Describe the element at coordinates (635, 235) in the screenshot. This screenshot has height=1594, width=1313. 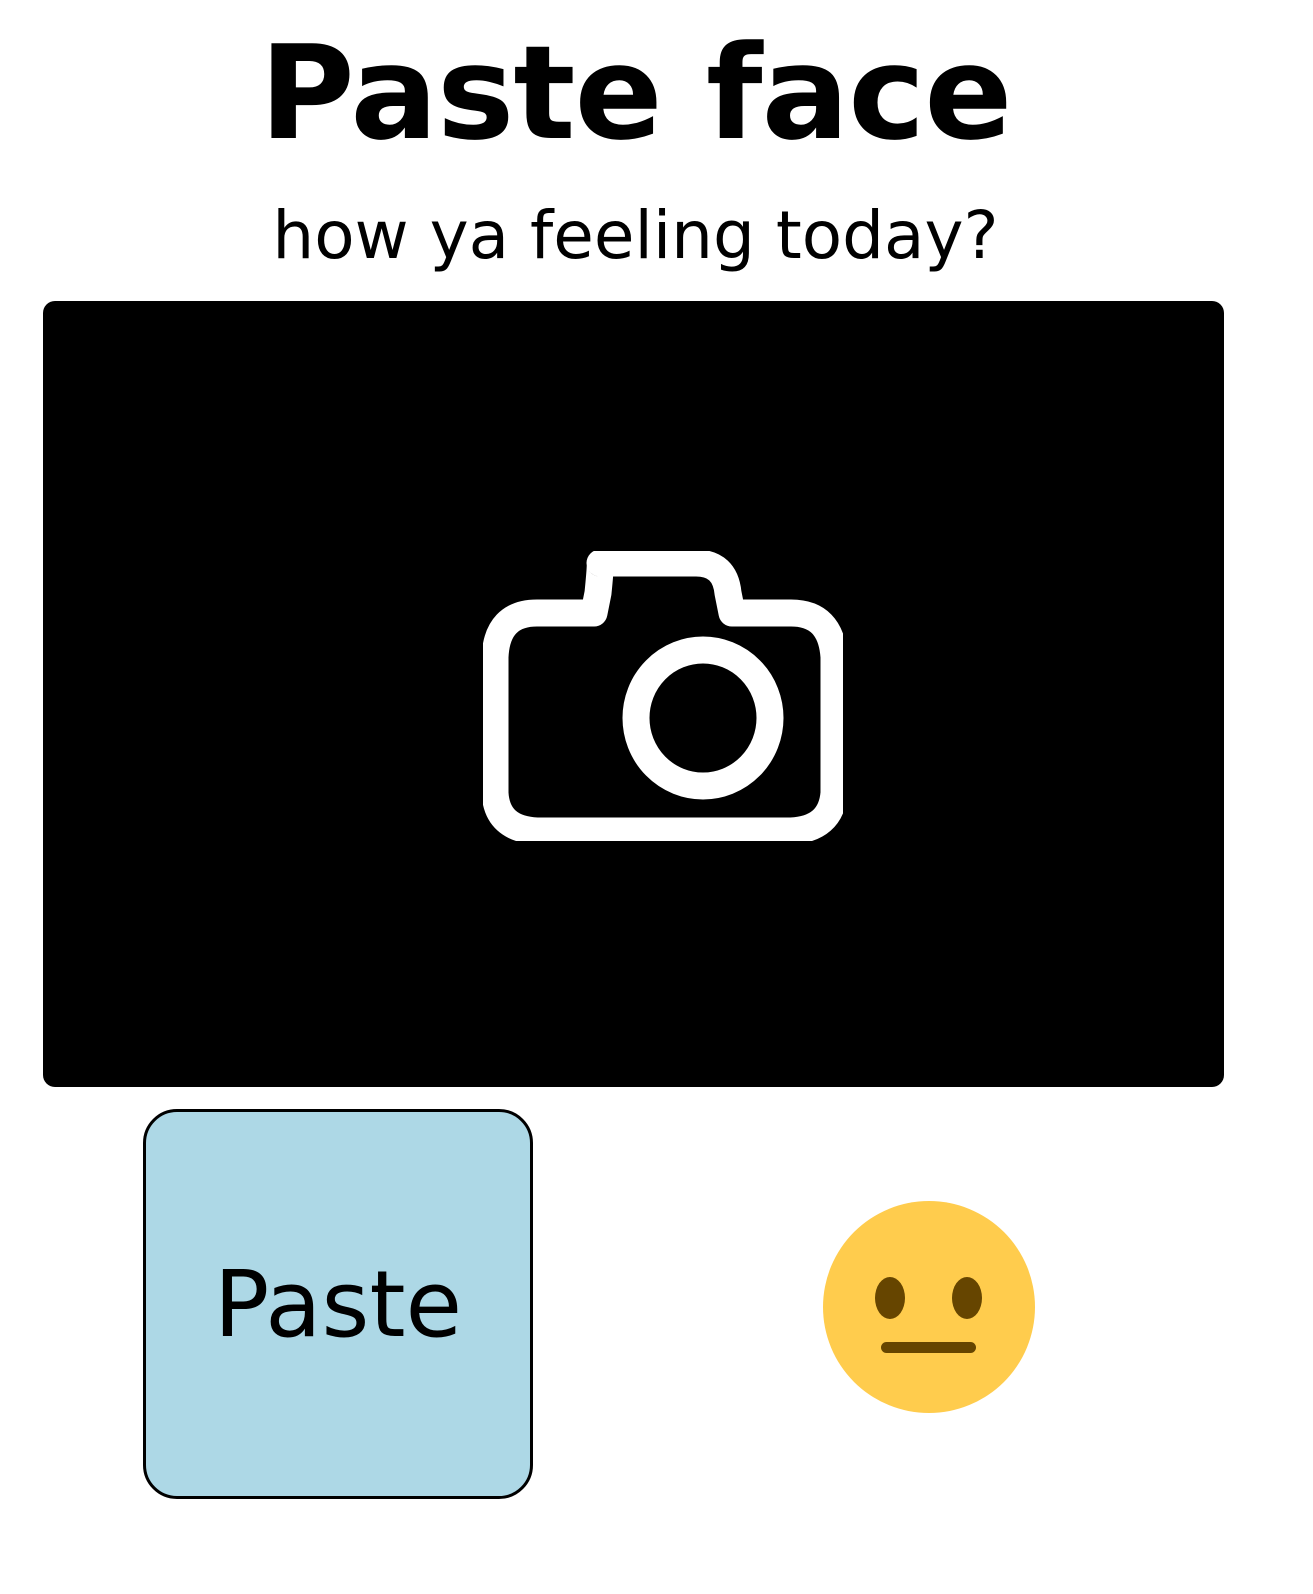
I see `page-subtitle: how ya feeling today?` at that location.